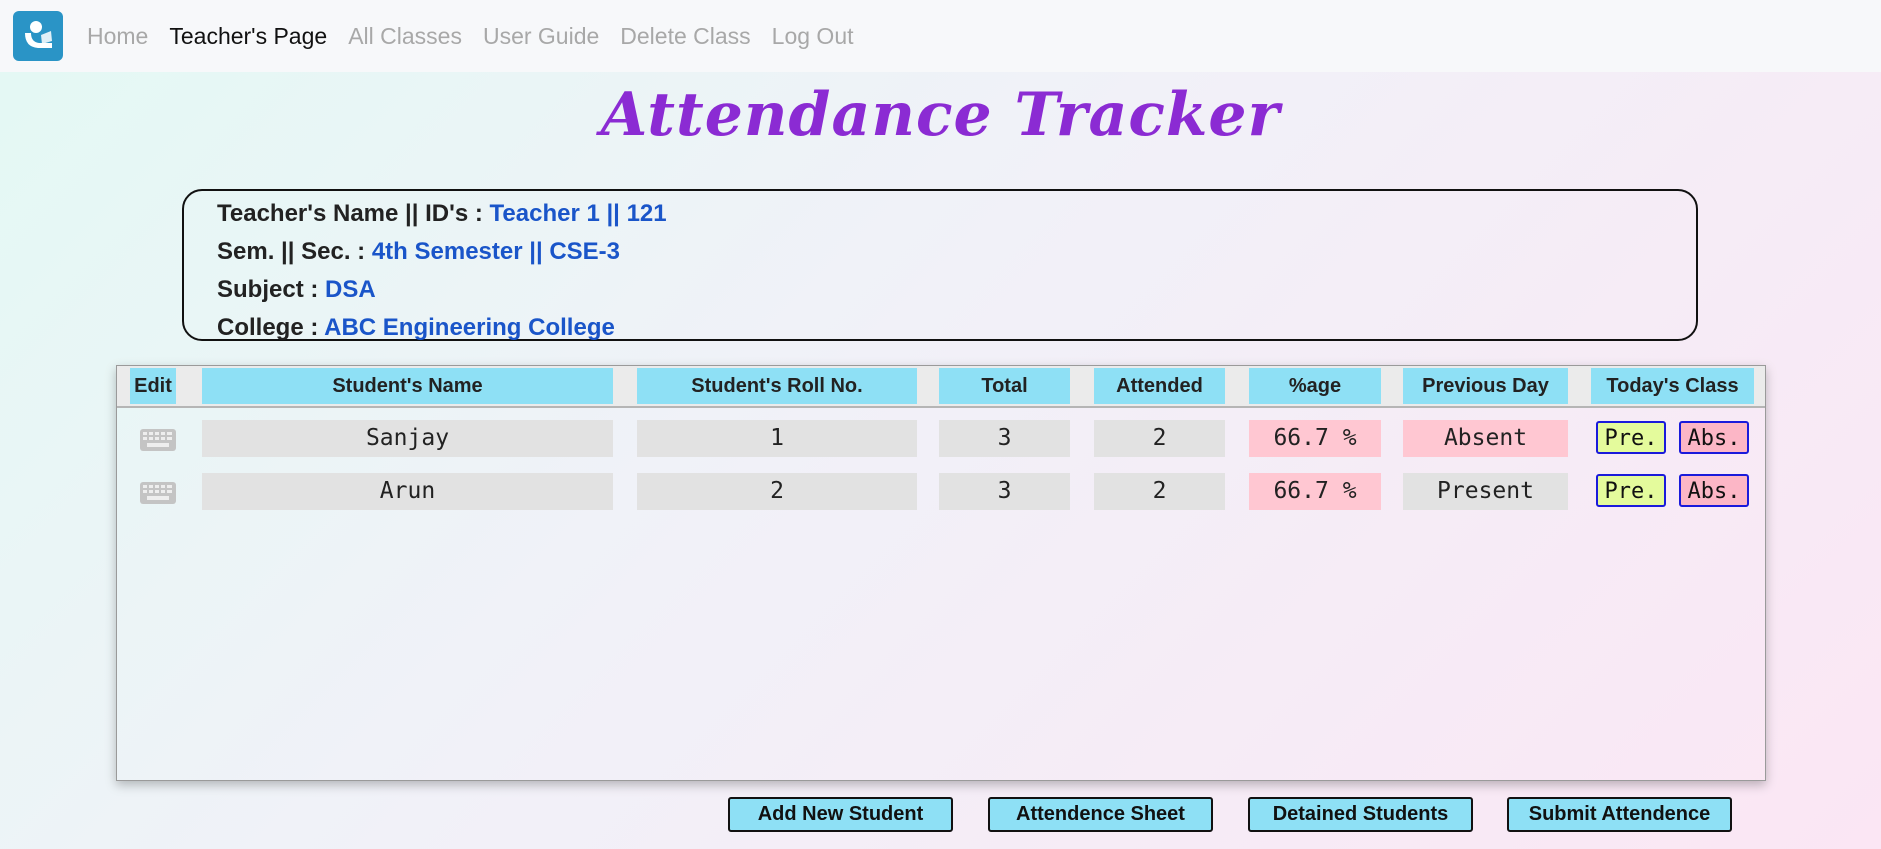 The image size is (1881, 849). Describe the element at coordinates (1485, 491) in the screenshot. I see `previous-day-cell: Present` at that location.